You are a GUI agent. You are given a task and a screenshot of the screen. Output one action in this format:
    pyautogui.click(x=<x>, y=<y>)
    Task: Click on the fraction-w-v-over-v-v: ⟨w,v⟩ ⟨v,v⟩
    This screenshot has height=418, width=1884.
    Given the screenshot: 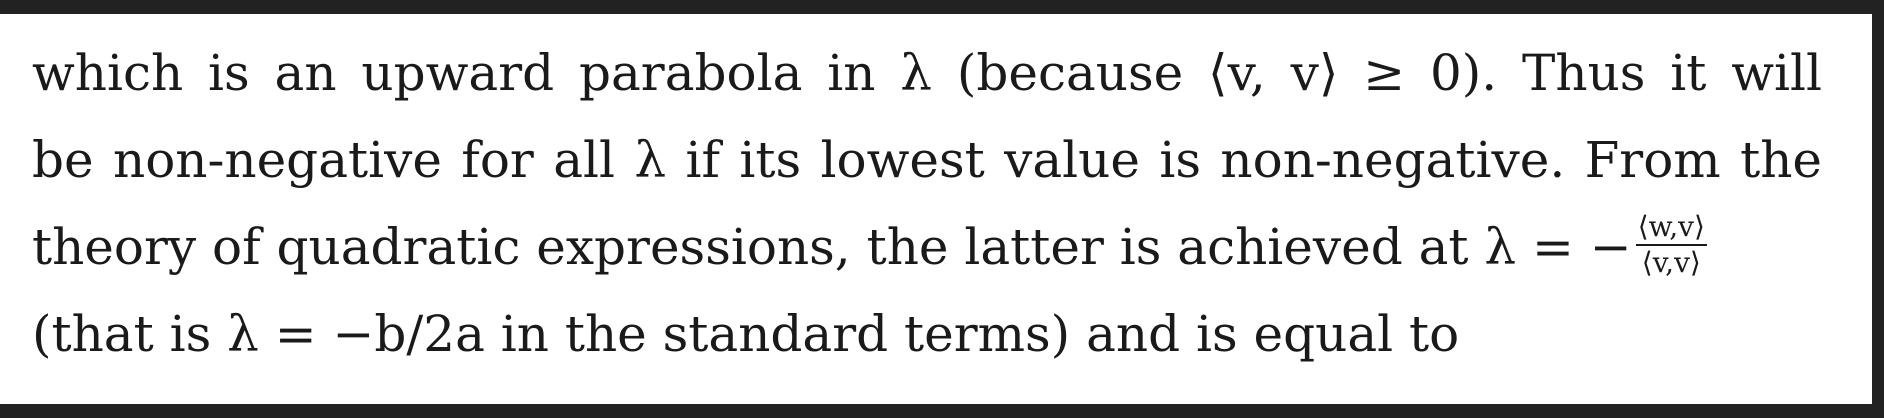 What is the action you would take?
    pyautogui.click(x=1671, y=245)
    